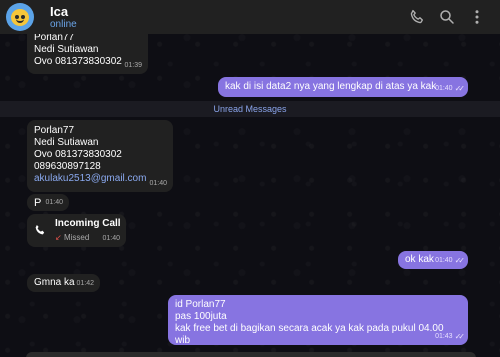 The width and height of the screenshot is (500, 357). What do you see at coordinates (63, 283) in the screenshot?
I see `message-incoming: Gmna ka 01:42` at bounding box center [63, 283].